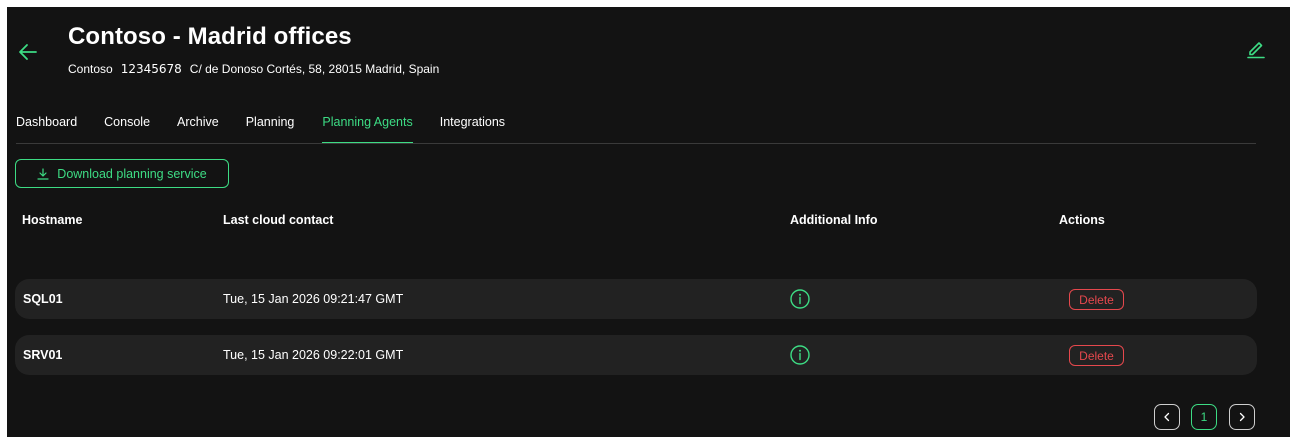 The image size is (1290, 437). I want to click on download-planning-service-button: Download planning service, so click(122, 173).